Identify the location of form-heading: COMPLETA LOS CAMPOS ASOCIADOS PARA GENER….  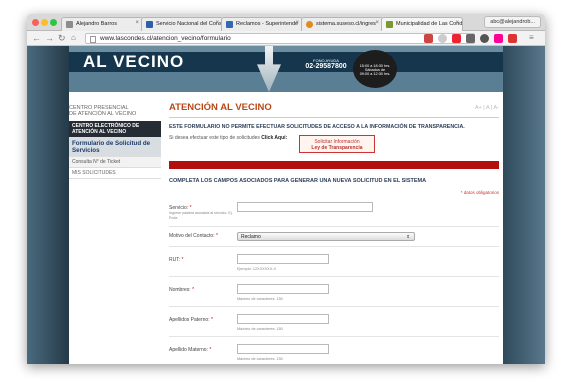
(298, 181).